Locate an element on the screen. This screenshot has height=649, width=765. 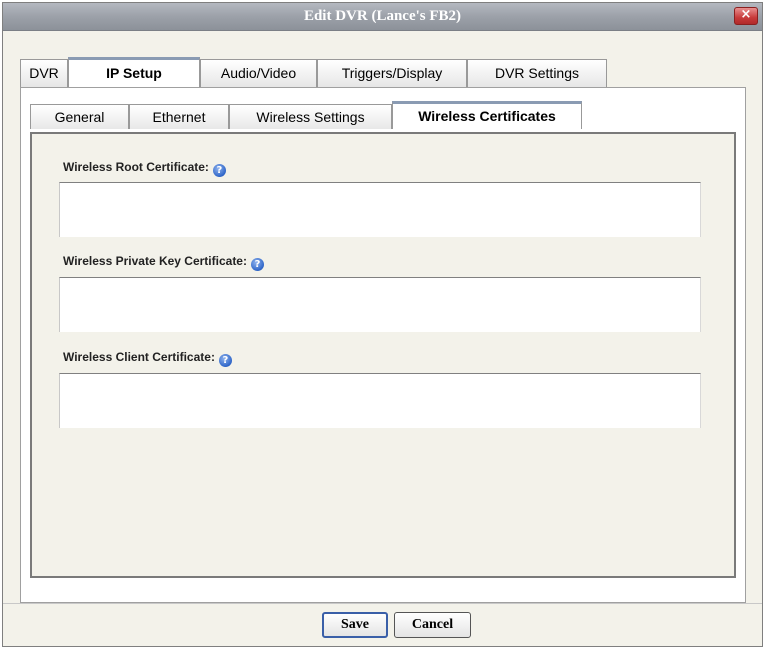
root-certificate-field is located at coordinates (380, 209).